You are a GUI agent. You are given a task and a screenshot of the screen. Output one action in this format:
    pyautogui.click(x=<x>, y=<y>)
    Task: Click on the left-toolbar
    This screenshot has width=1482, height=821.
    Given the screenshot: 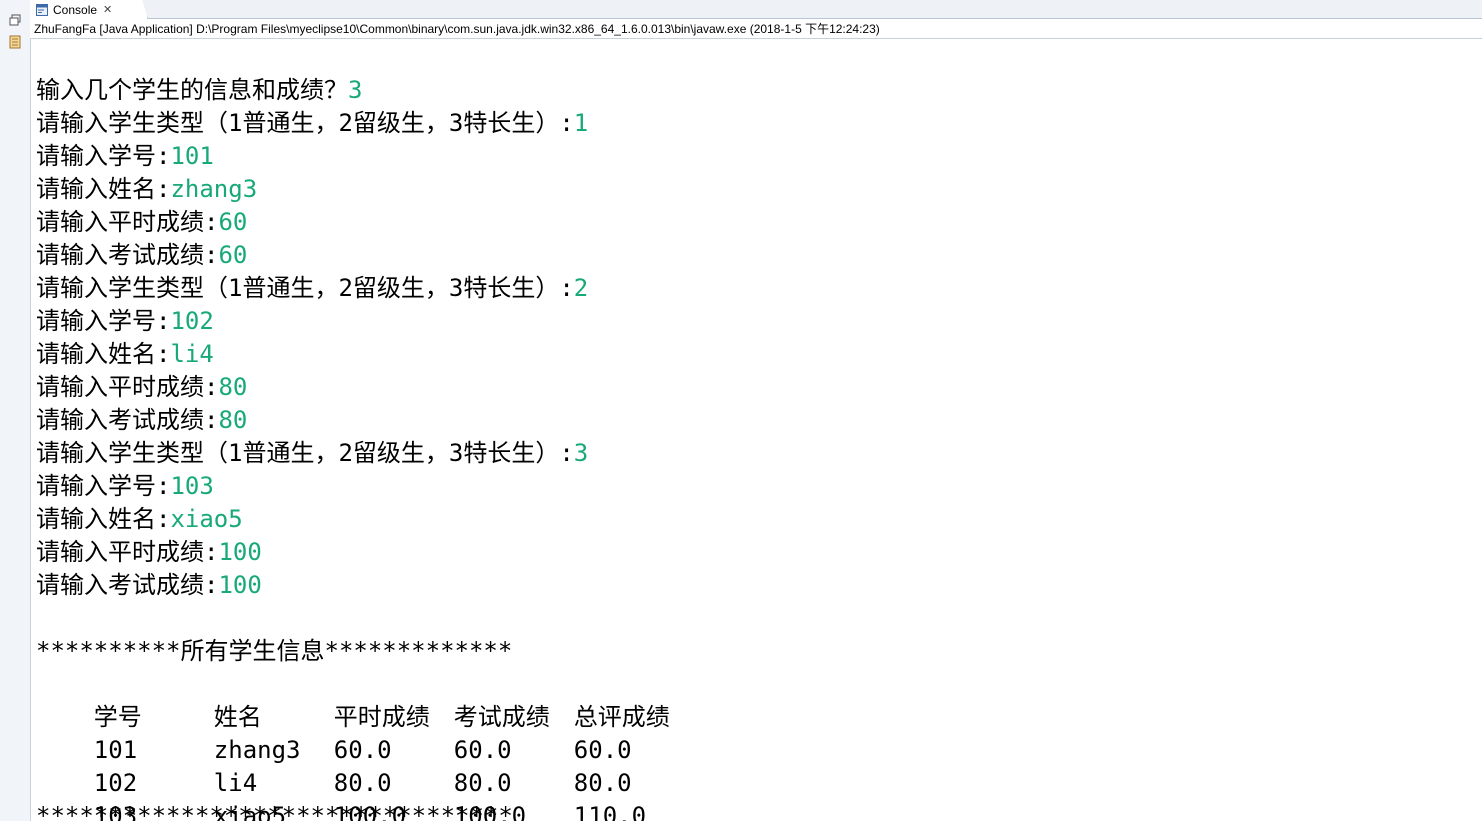 What is the action you would take?
    pyautogui.click(x=15, y=410)
    